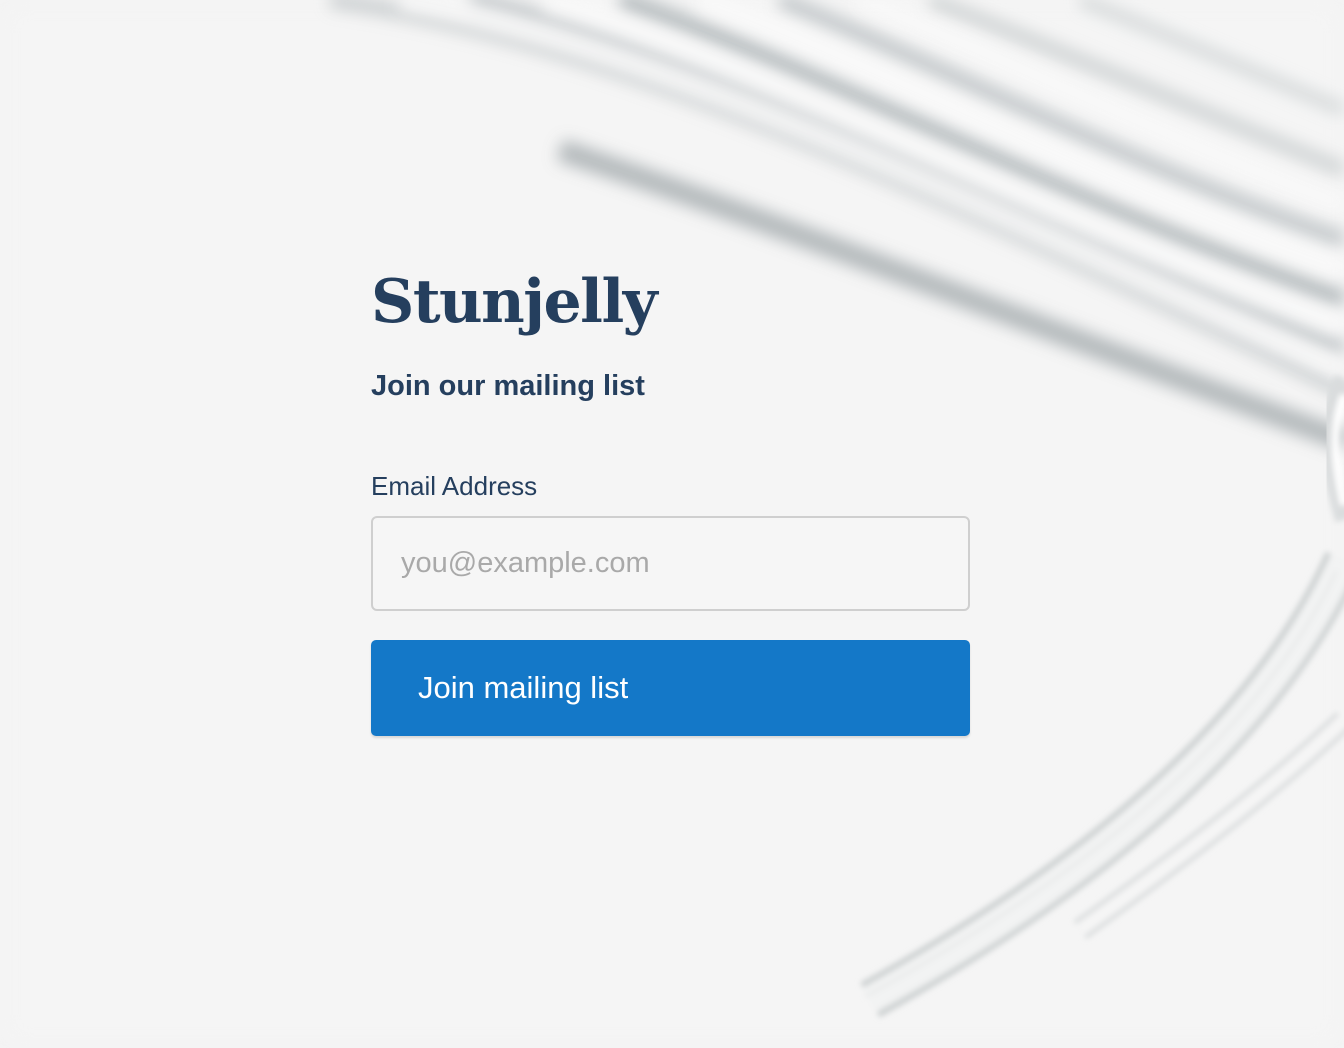  Describe the element at coordinates (508, 386) in the screenshot. I see `page-subtitle: Join our mailing list` at that location.